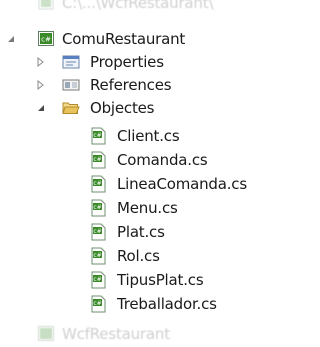 The image size is (320, 347). I want to click on tree-item-label: WcfRestaurant, so click(116, 334).